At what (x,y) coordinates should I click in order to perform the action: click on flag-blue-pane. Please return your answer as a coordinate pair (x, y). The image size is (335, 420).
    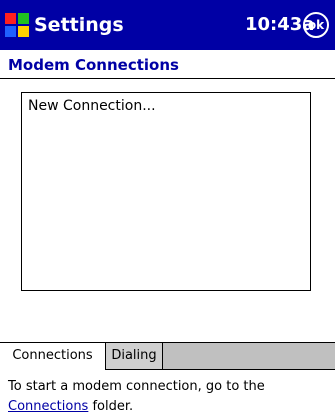
    Looking at the image, I should click on (10, 31).